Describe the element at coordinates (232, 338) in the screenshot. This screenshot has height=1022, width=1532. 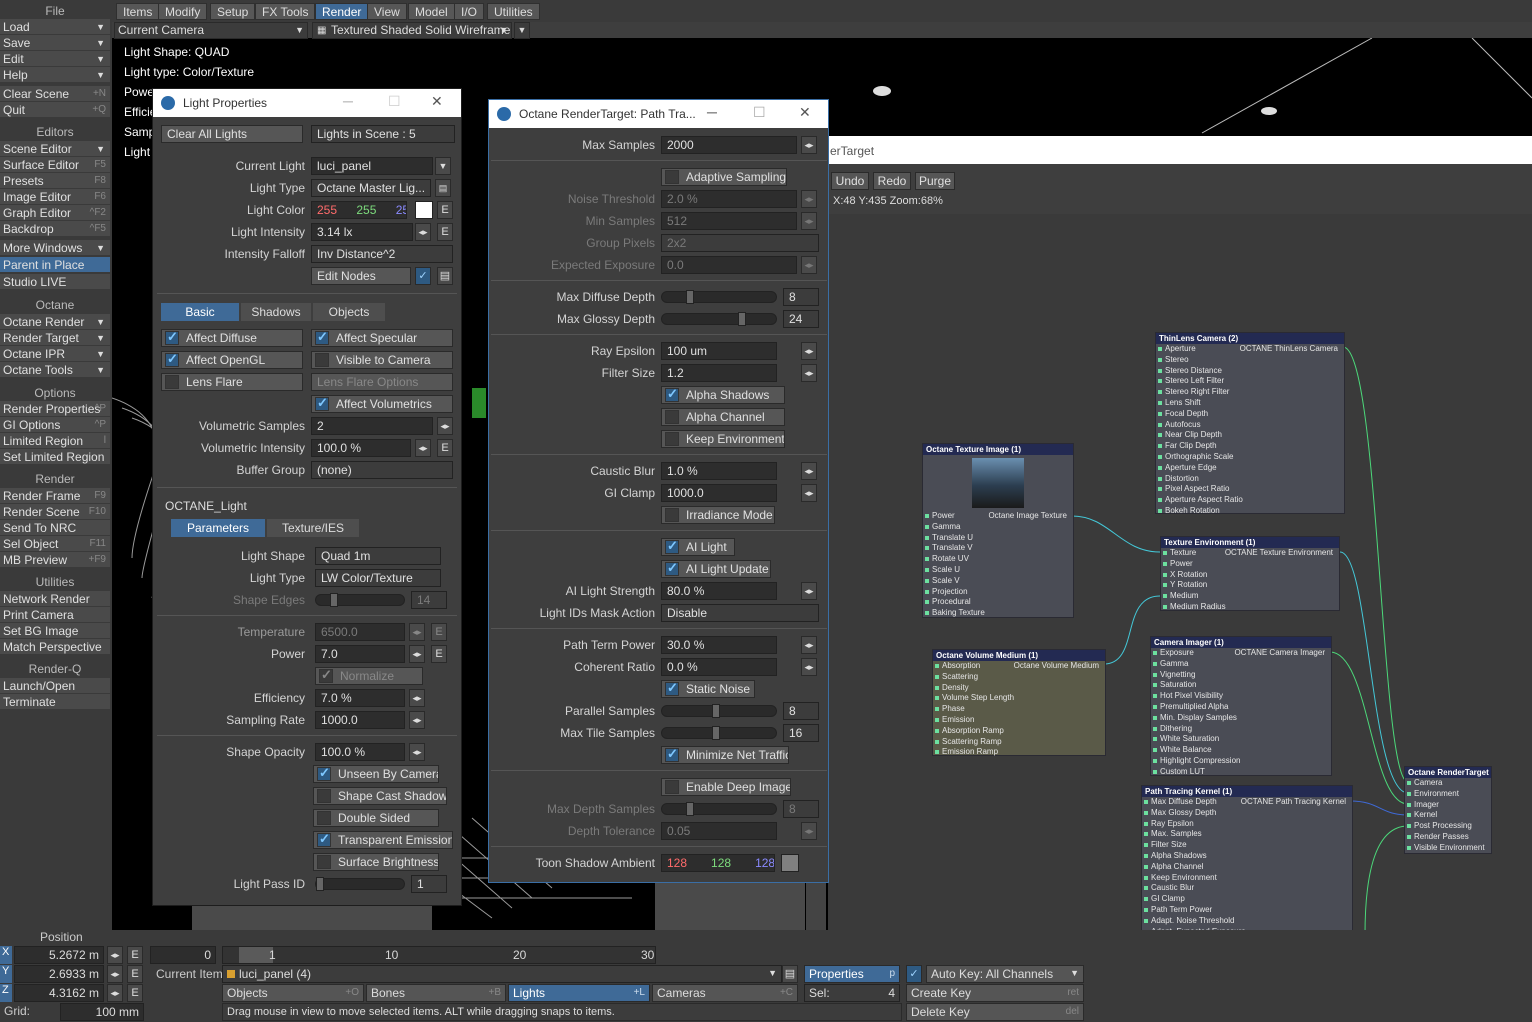
I see `affect-diffuse-checkbox: ✓ Affect Diffuse` at that location.